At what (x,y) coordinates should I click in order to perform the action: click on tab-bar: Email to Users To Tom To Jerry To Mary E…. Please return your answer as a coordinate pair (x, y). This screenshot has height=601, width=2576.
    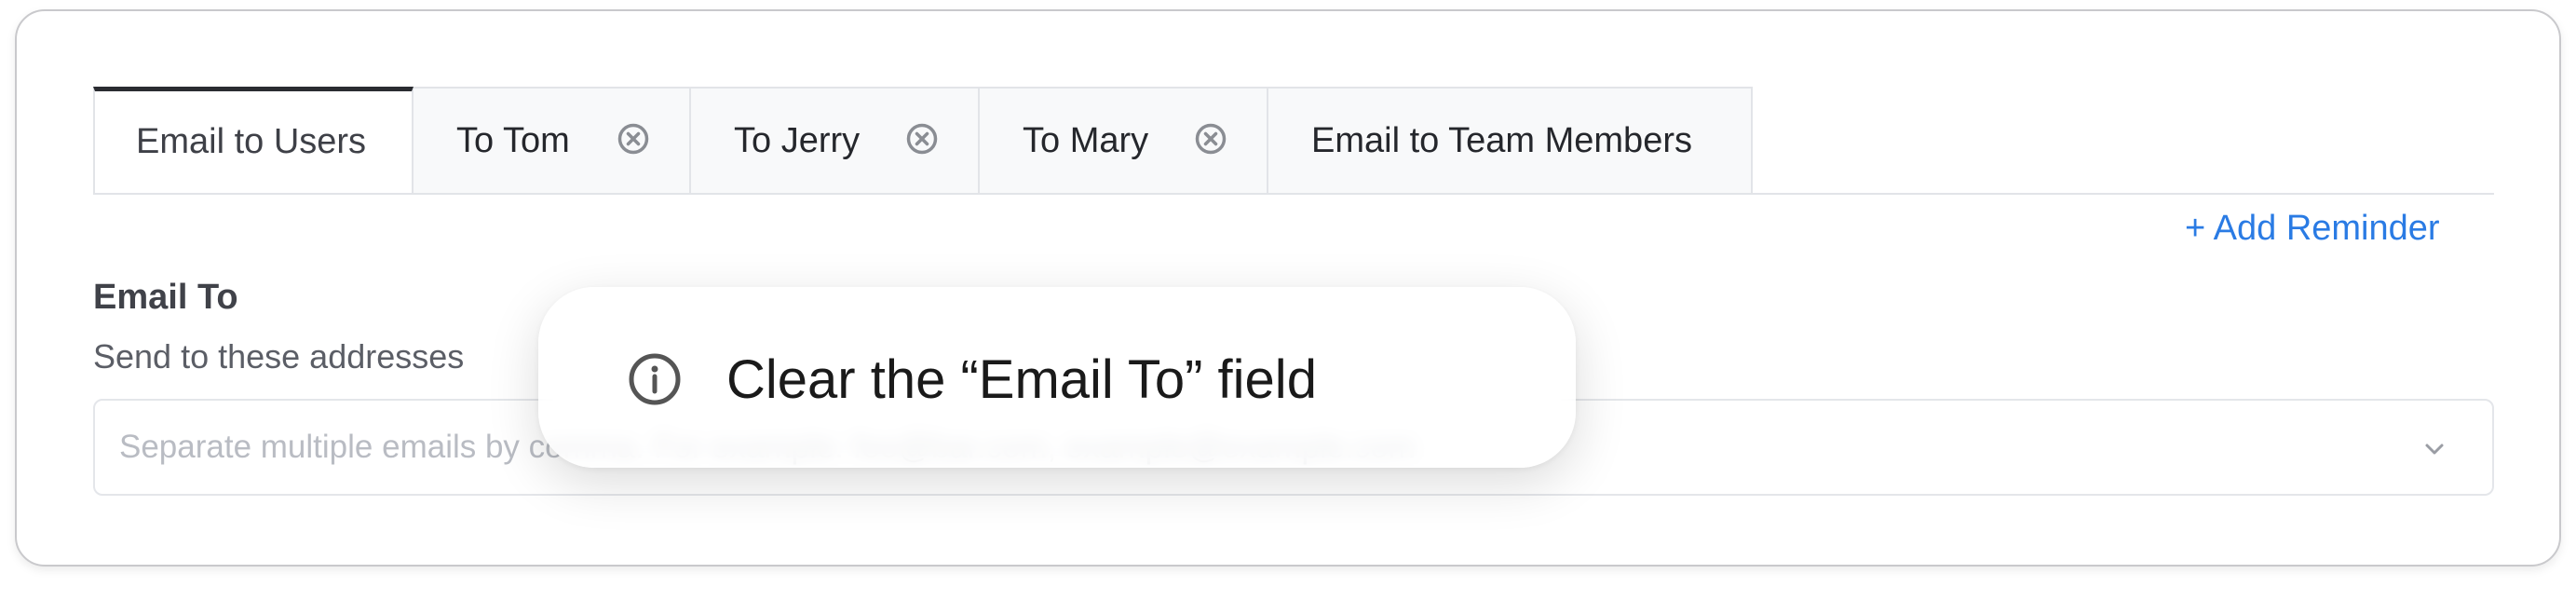
    Looking at the image, I should click on (923, 141).